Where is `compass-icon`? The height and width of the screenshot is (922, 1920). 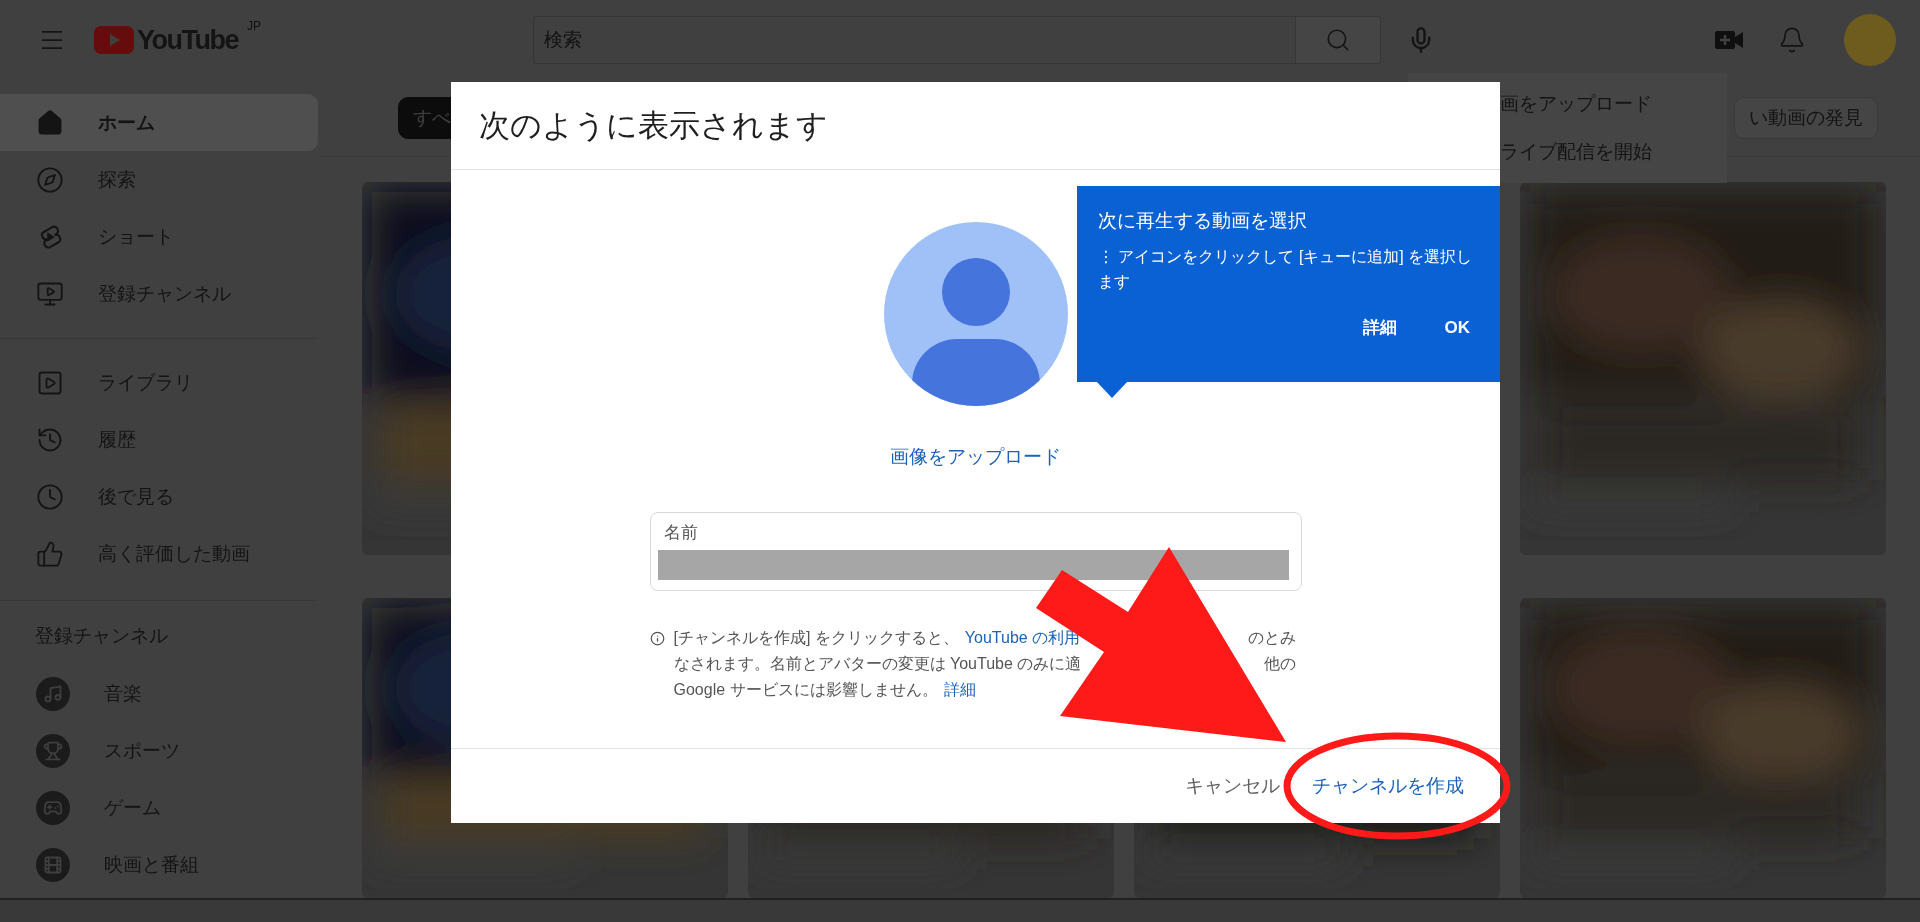 compass-icon is located at coordinates (50, 179).